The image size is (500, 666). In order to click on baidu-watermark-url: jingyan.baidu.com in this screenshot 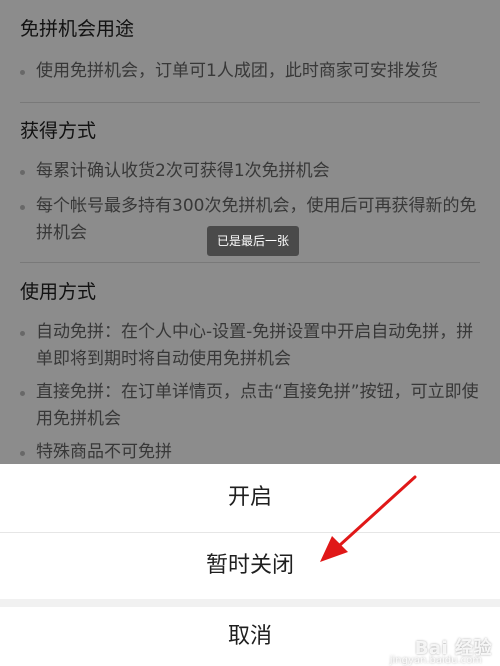, I will do `click(435, 660)`.